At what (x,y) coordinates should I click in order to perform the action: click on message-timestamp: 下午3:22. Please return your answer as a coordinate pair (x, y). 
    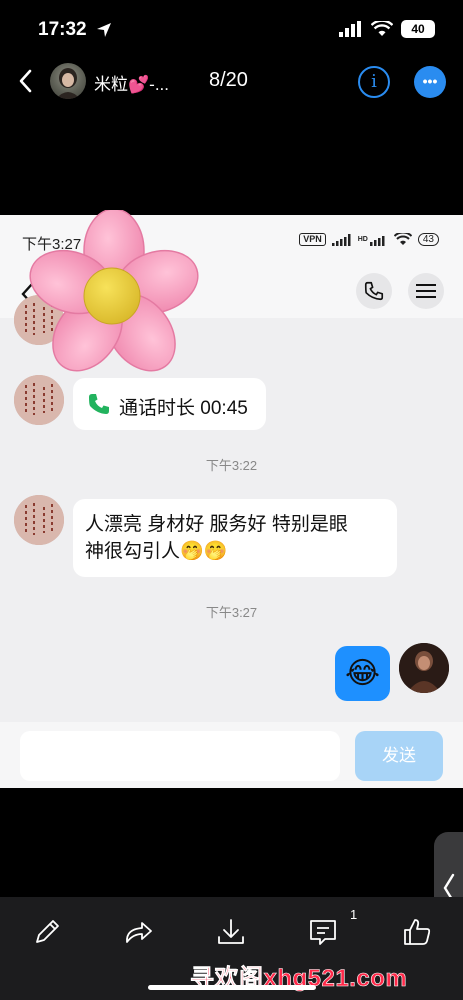
    Looking at the image, I should click on (231, 465).